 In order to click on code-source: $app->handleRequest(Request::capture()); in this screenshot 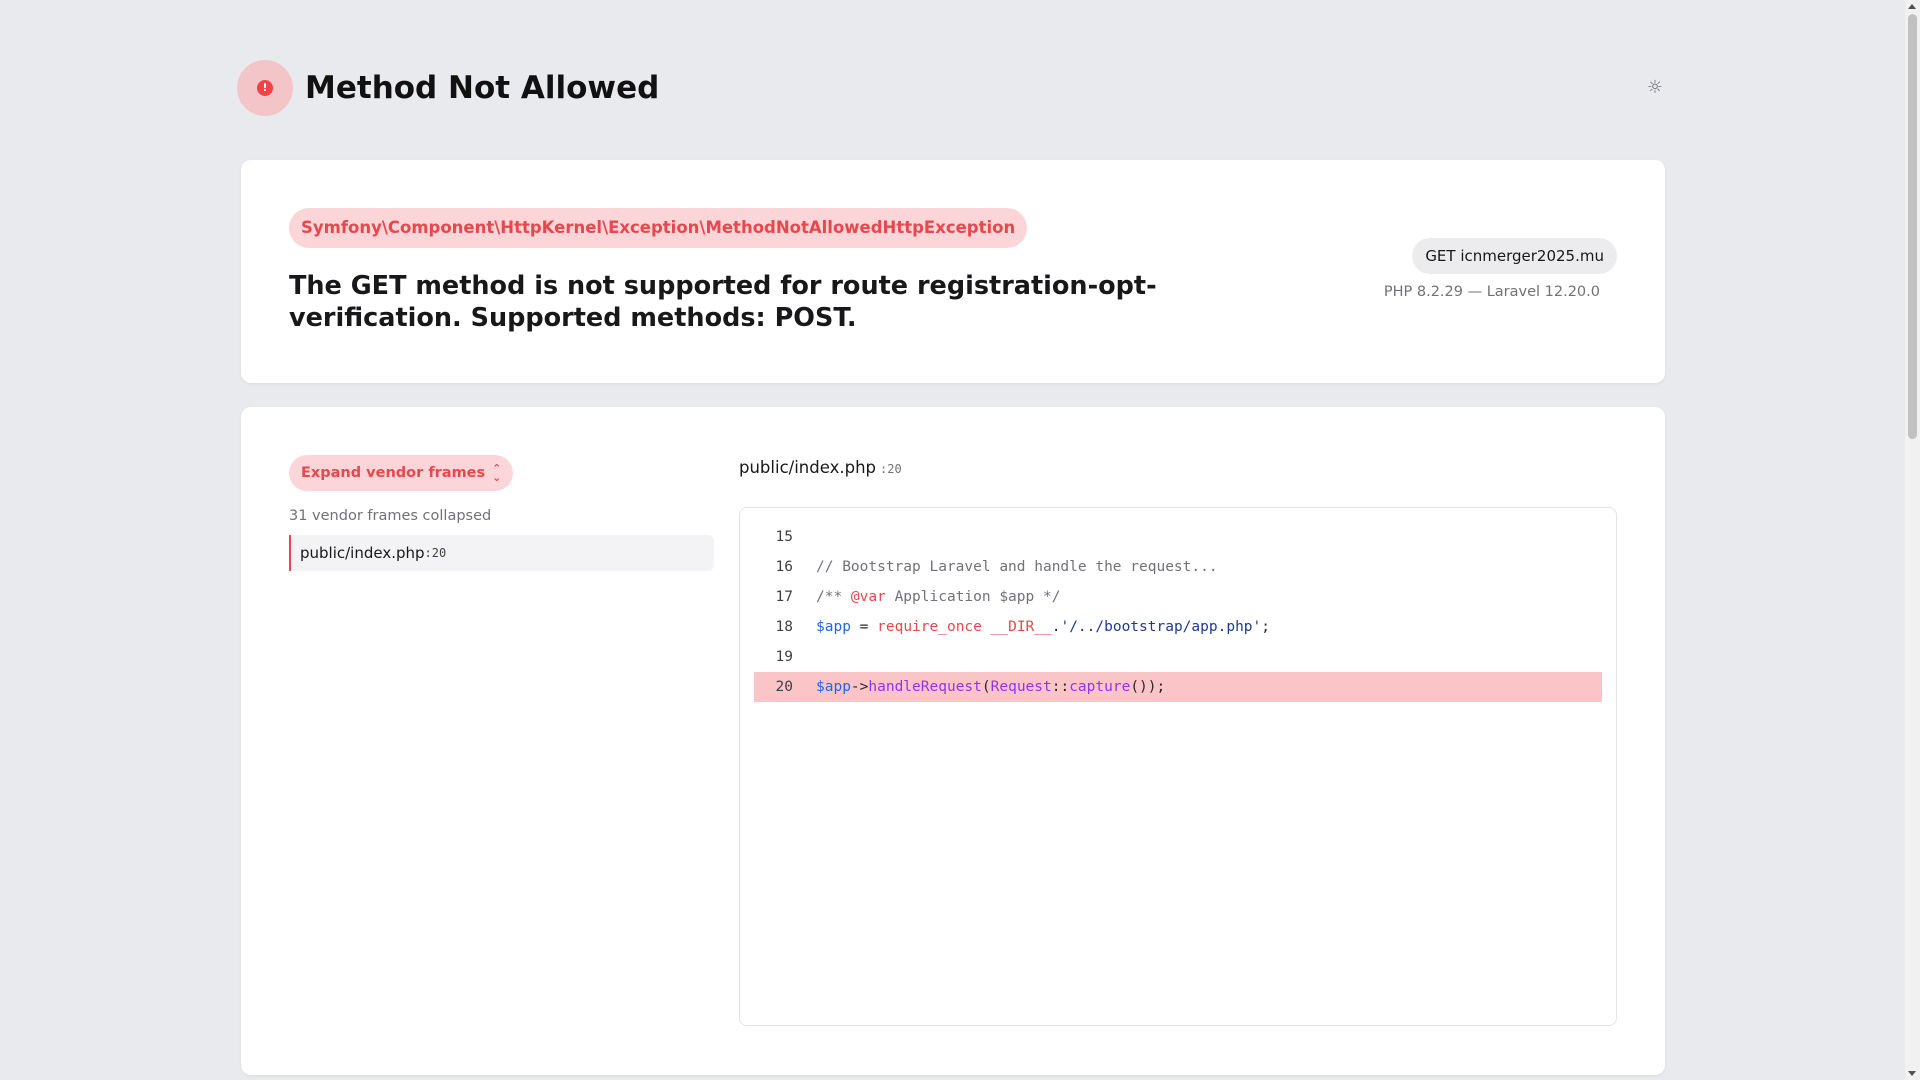, I will do `click(990, 687)`.